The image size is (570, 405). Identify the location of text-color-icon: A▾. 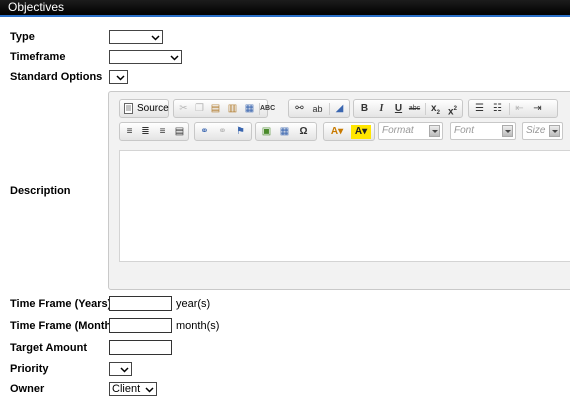
(337, 132).